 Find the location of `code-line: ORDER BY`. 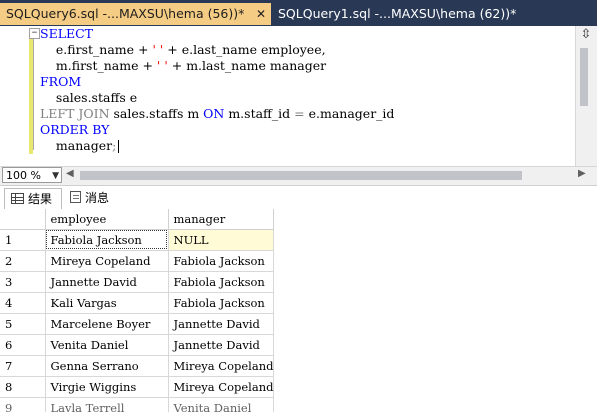

code-line: ORDER BY is located at coordinates (217, 130).